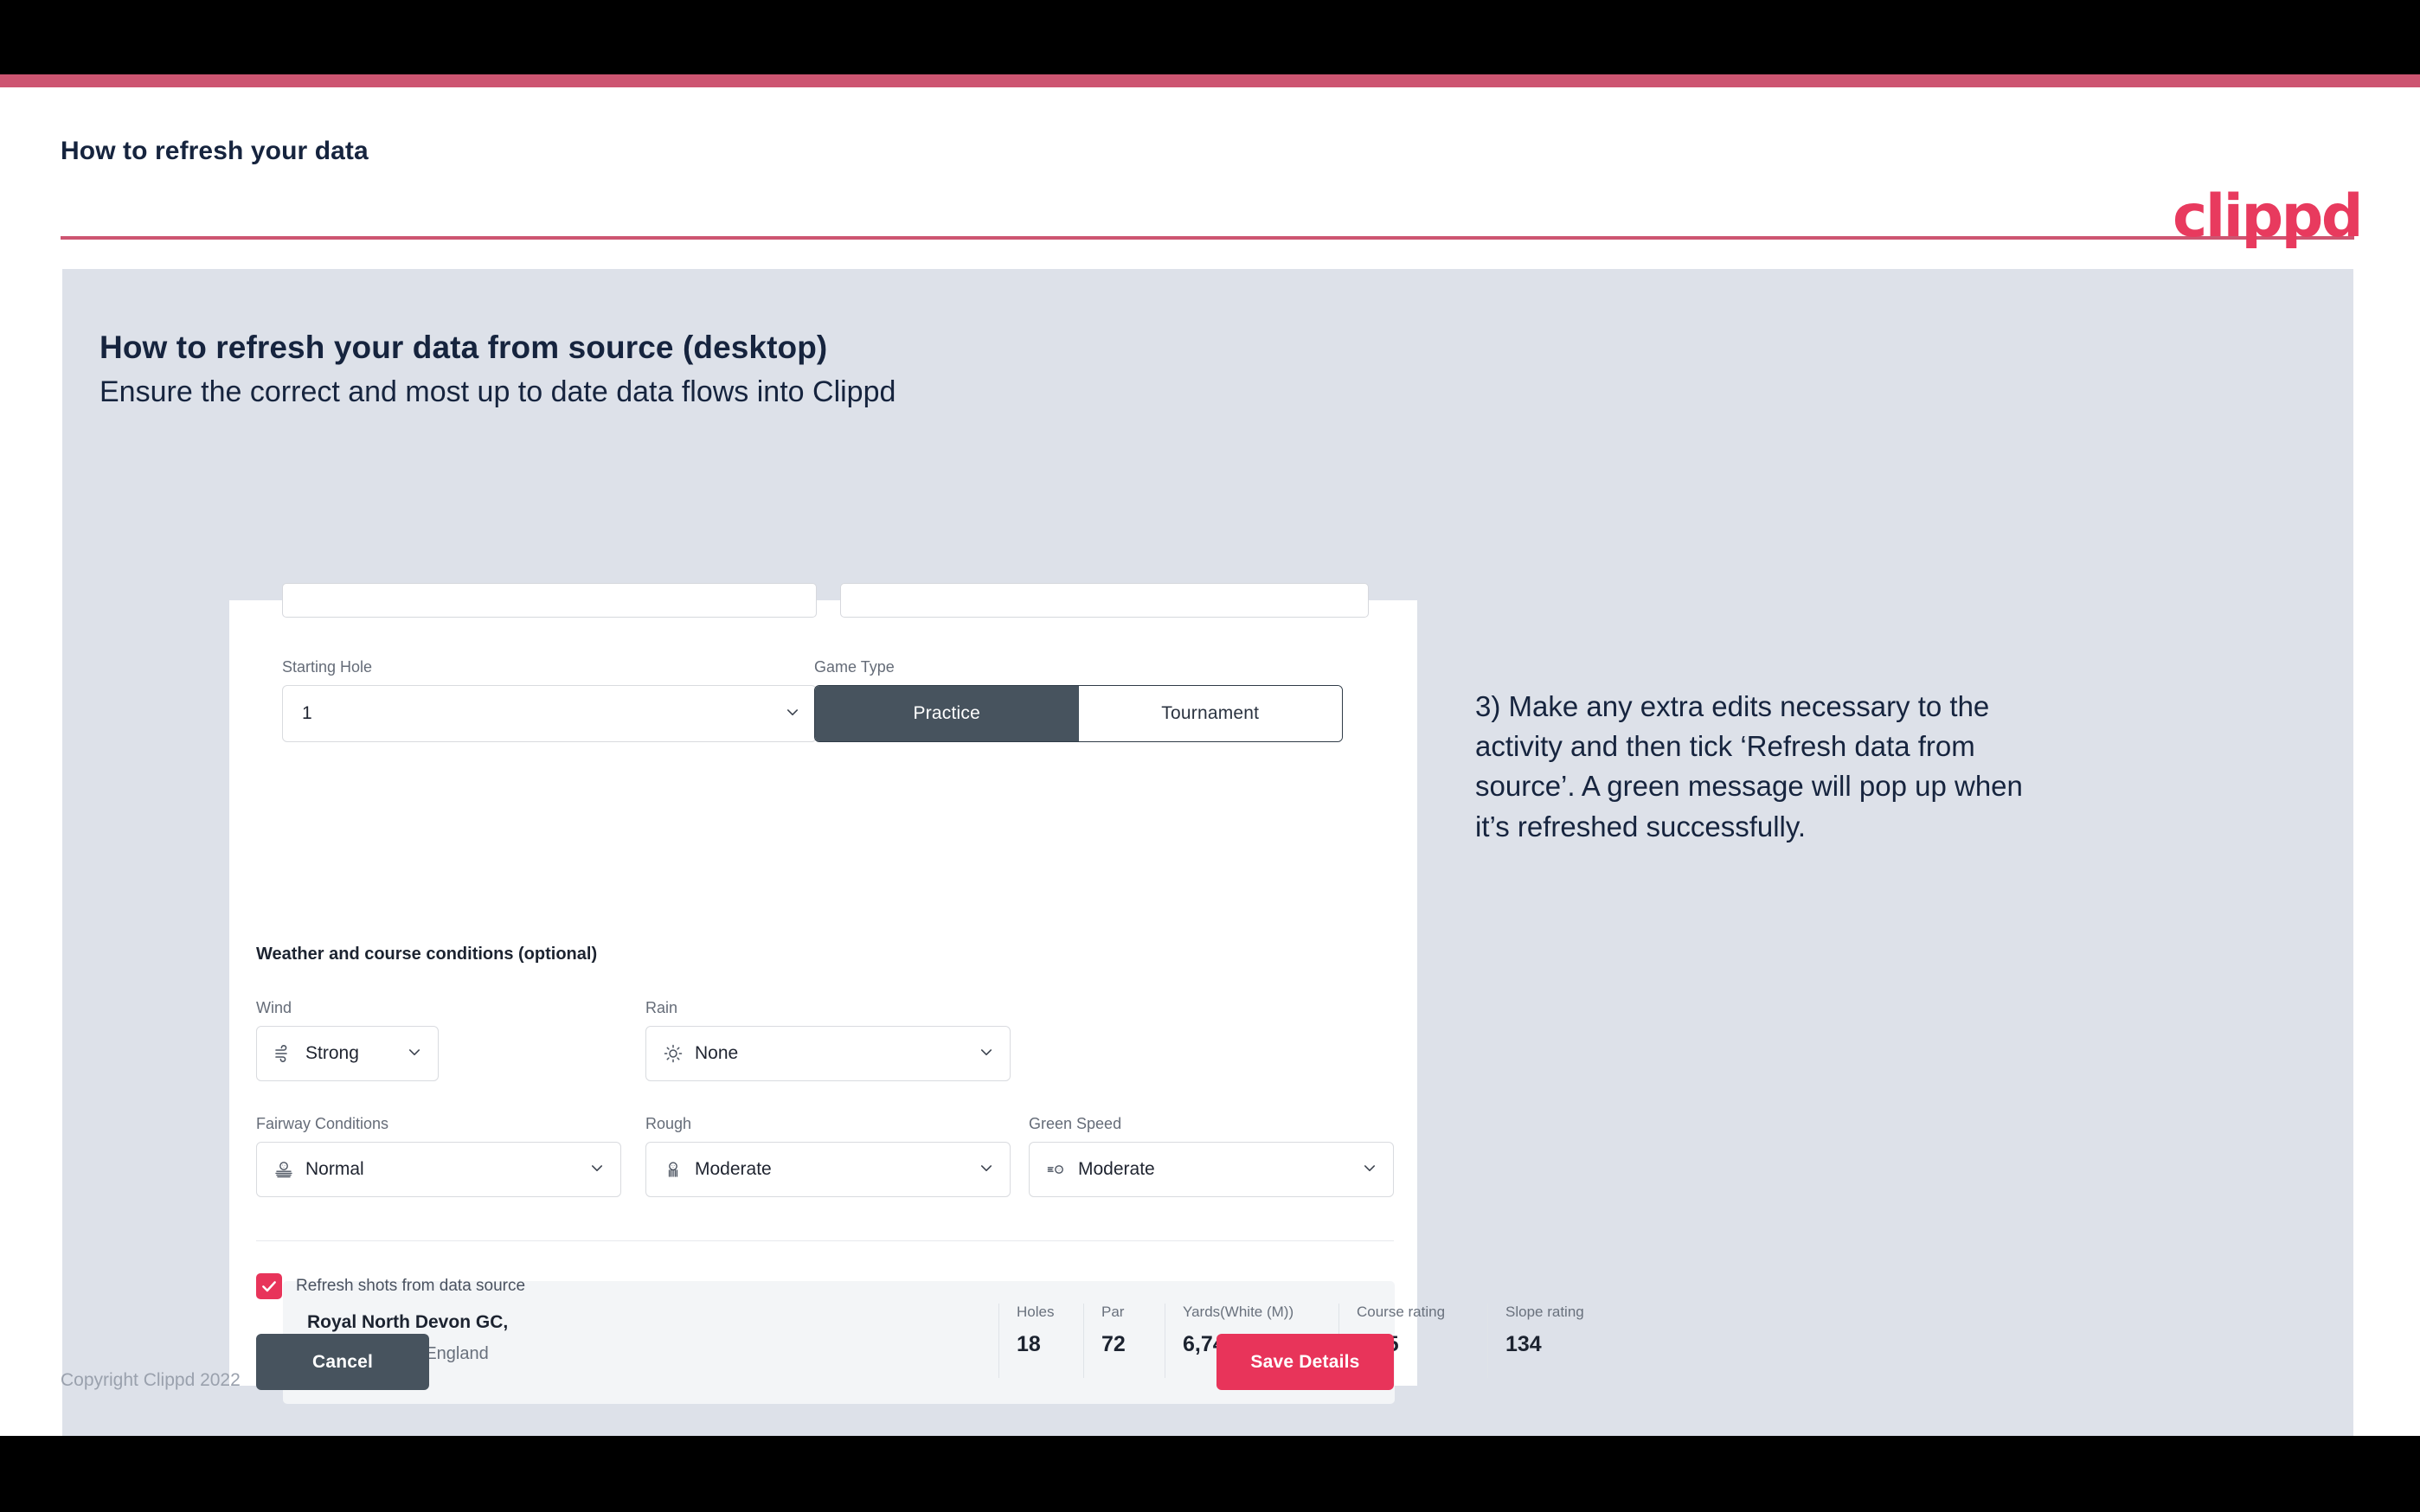 This screenshot has width=2420, height=1512. I want to click on rough-select: Moderate, so click(828, 1169).